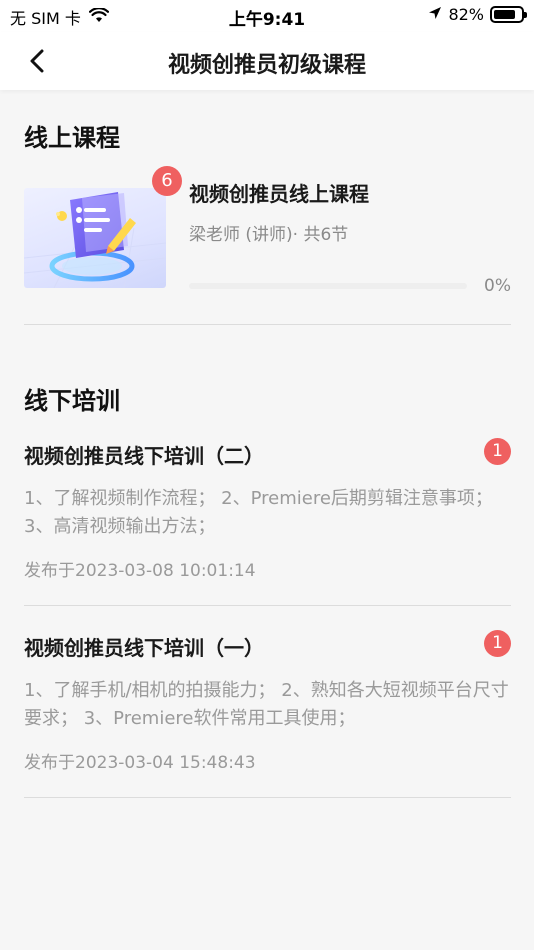 The image size is (534, 950). Describe the element at coordinates (144, 648) in the screenshot. I see `training-title: 视频创推员线下培训（一）` at that location.